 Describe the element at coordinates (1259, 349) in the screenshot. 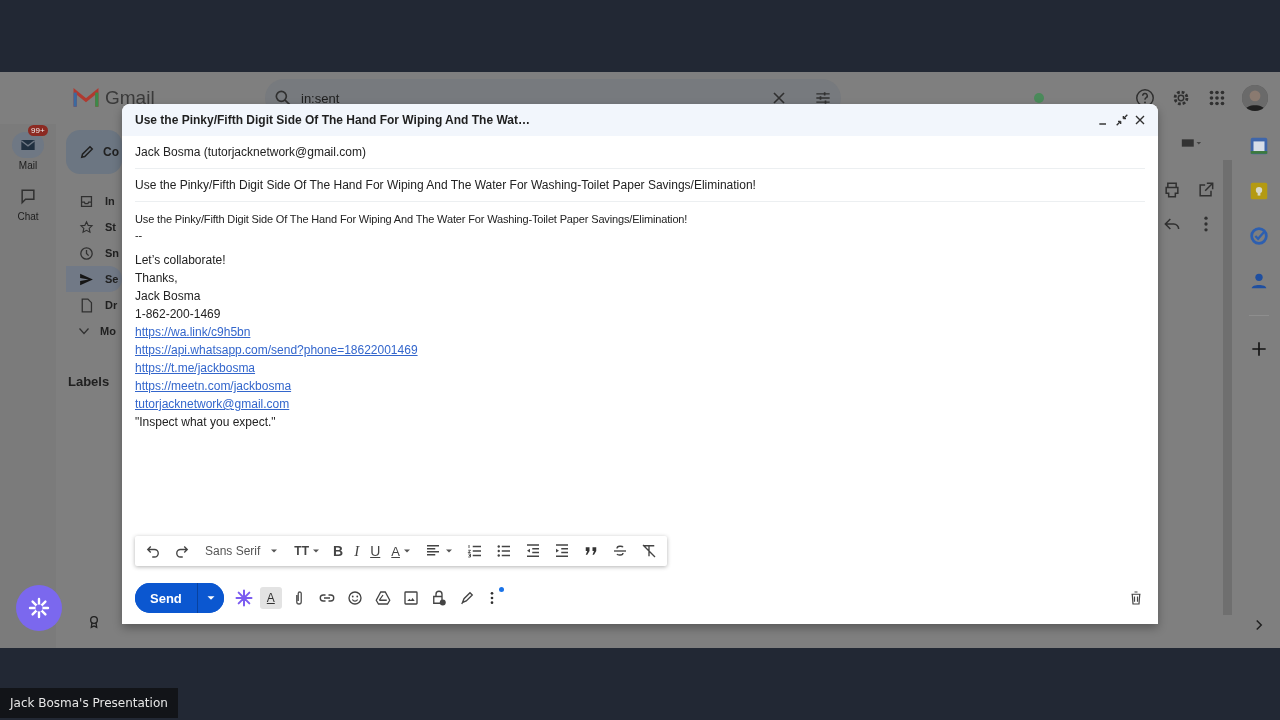

I see `plus-icon` at that location.